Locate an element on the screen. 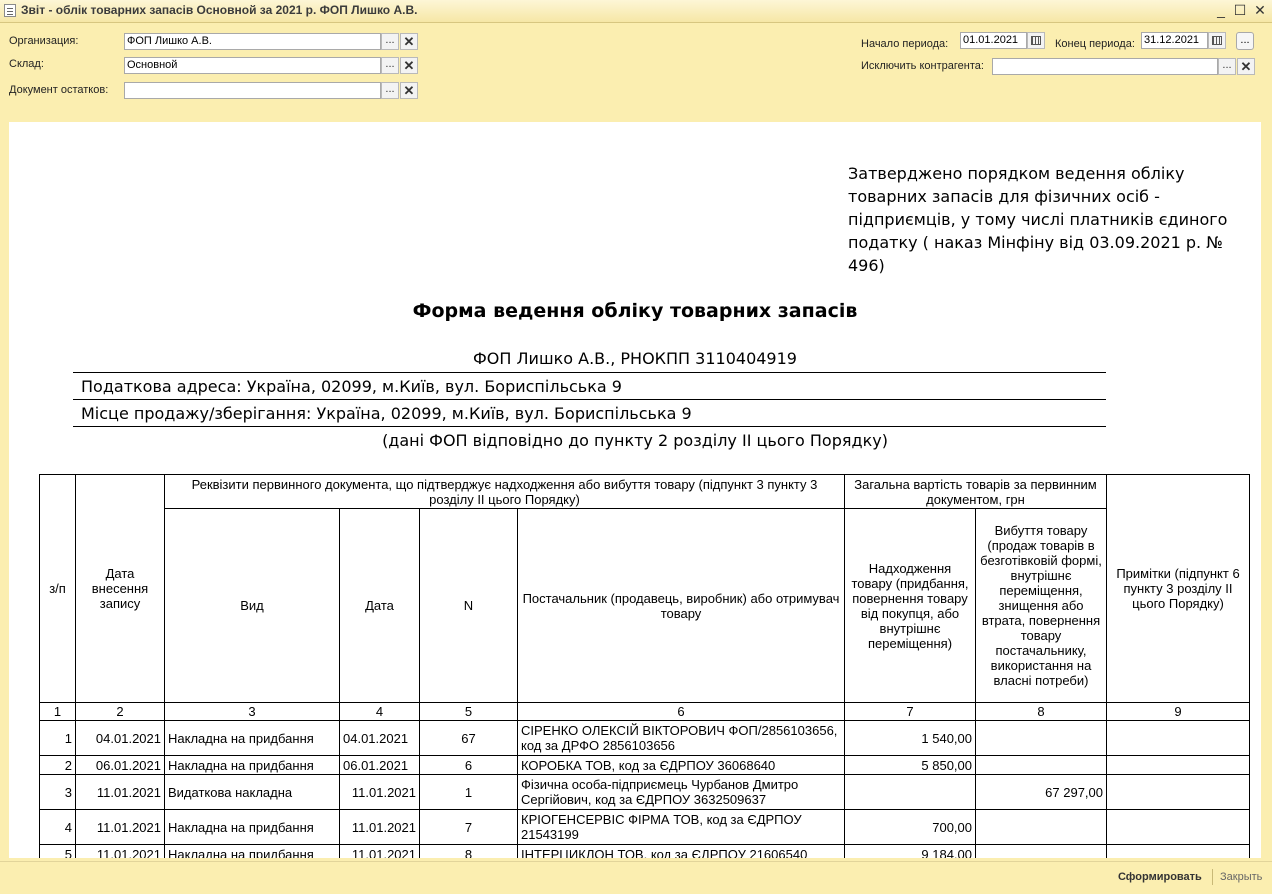 The height and width of the screenshot is (894, 1272). cell-num: 2 is located at coordinates (57, 765).